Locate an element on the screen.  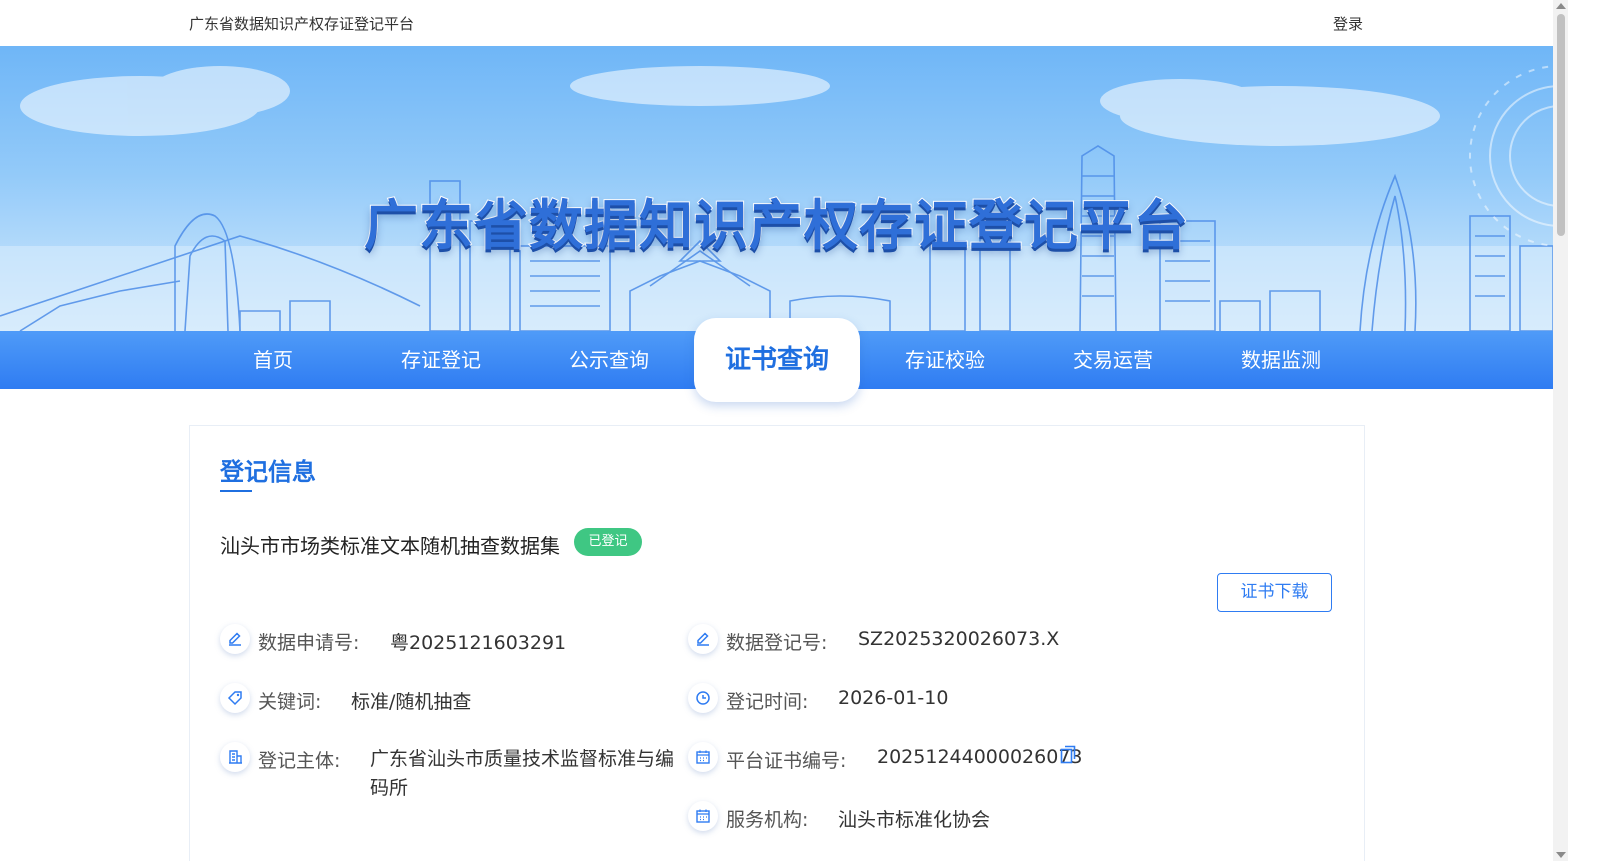
field-registration-time: 登记时间: 2026-01-10 is located at coordinates (918, 700).